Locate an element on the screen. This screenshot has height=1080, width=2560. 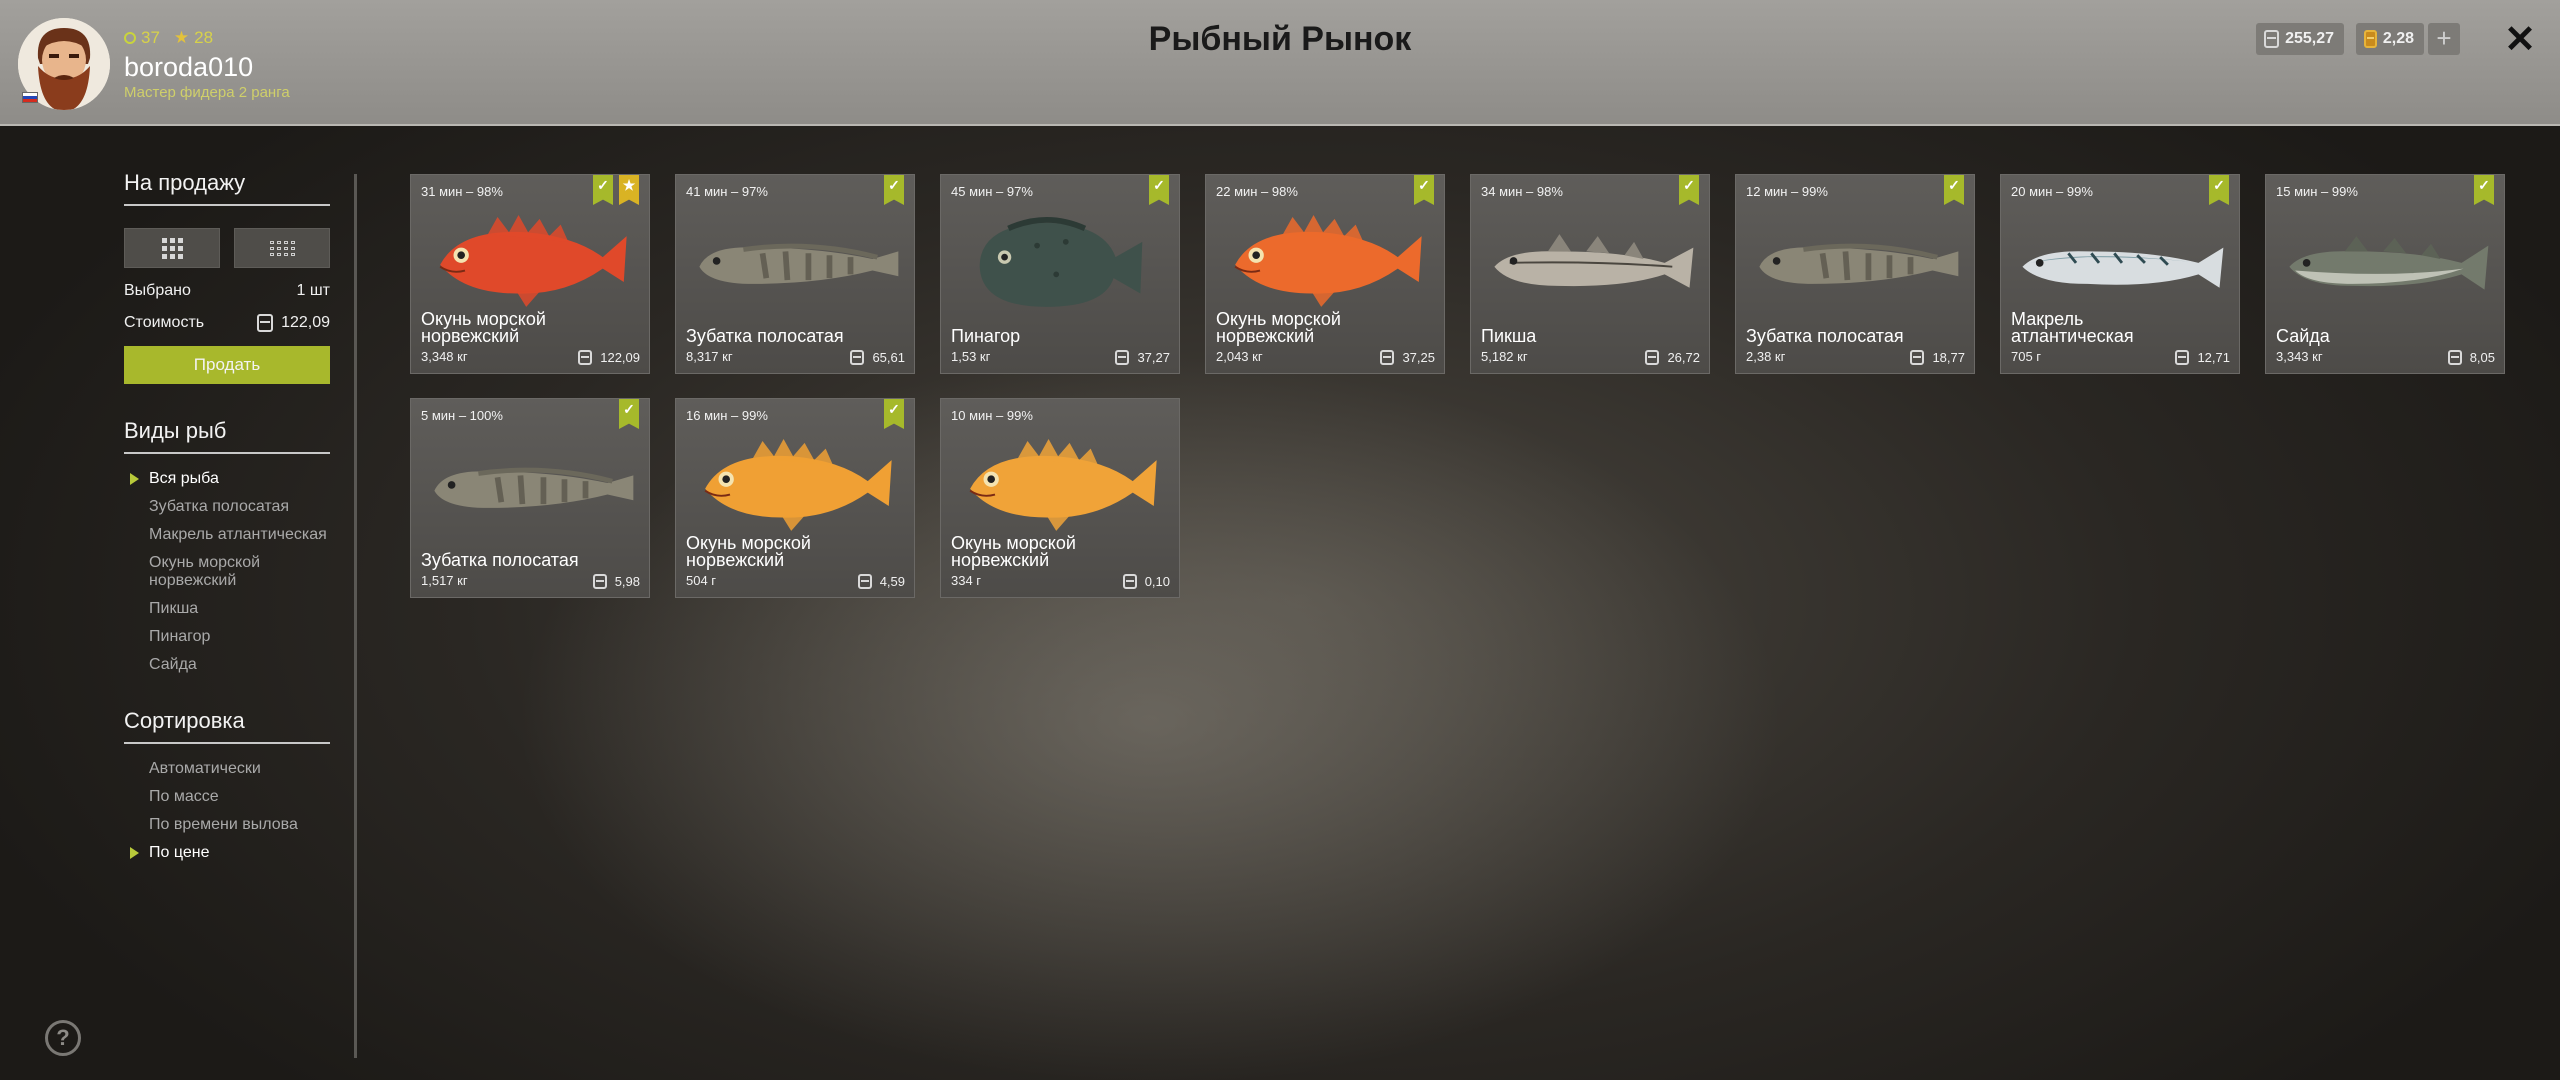
fish-price-value: 12,71 is located at coordinates (2213, 357).